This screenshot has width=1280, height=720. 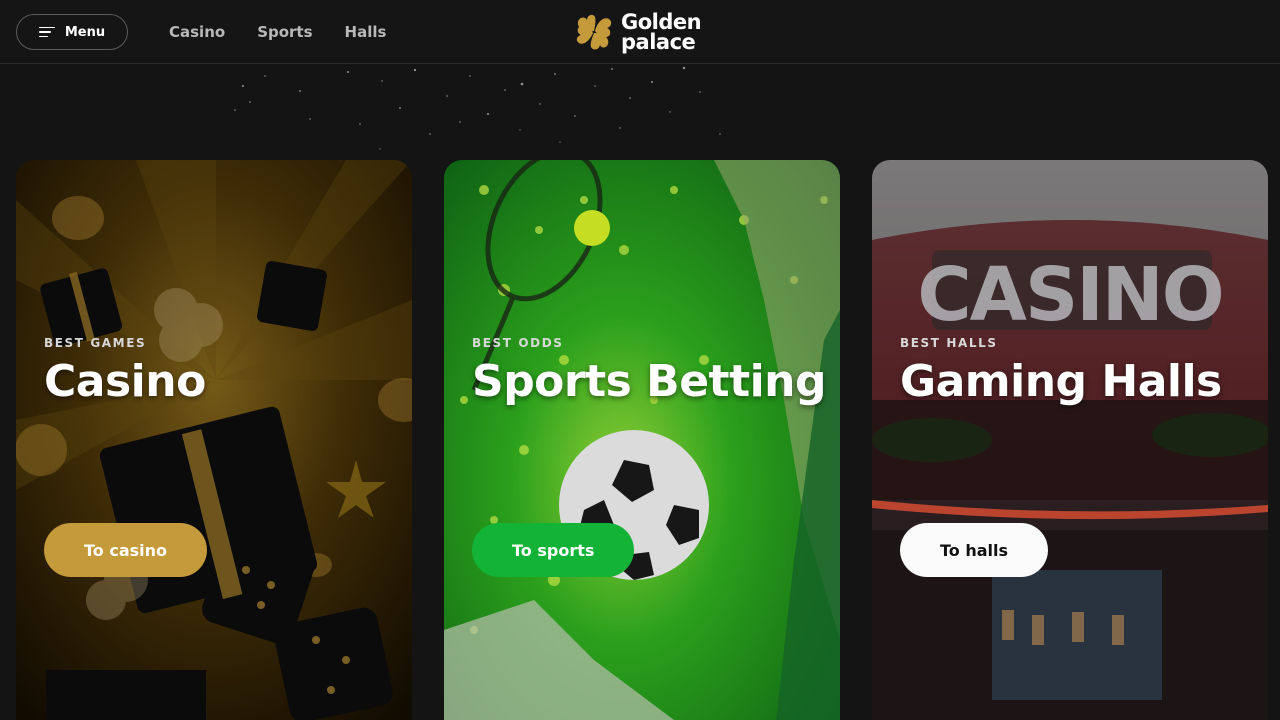 What do you see at coordinates (1061, 381) in the screenshot?
I see `halls-title: Gaming Halls` at bounding box center [1061, 381].